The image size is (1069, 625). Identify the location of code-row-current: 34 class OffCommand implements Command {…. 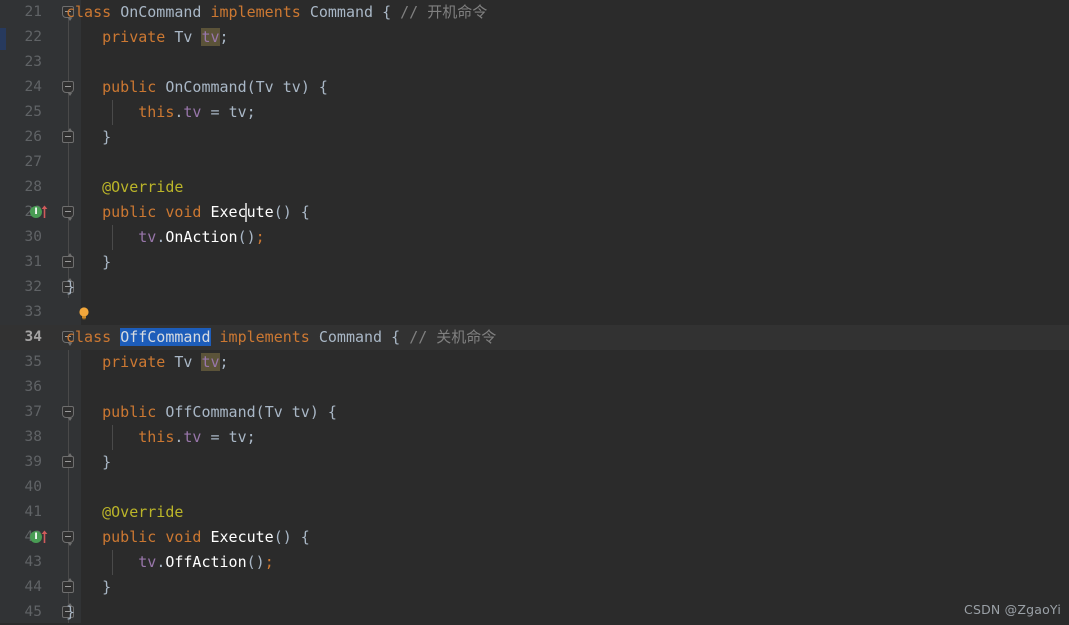
(534, 337).